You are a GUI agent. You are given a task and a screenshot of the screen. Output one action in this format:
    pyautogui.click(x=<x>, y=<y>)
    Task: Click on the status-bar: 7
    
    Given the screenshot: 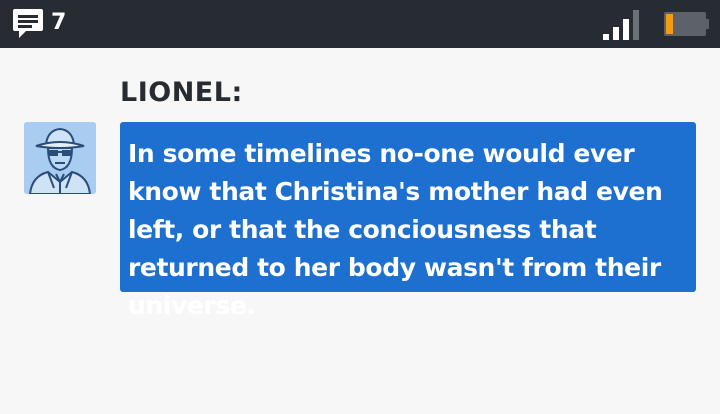 What is the action you would take?
    pyautogui.click(x=360, y=24)
    